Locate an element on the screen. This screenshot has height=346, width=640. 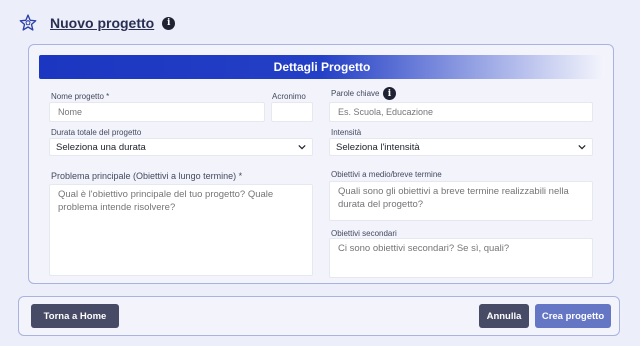
intensita-select: Seleziona l'intensità is located at coordinates (461, 147).